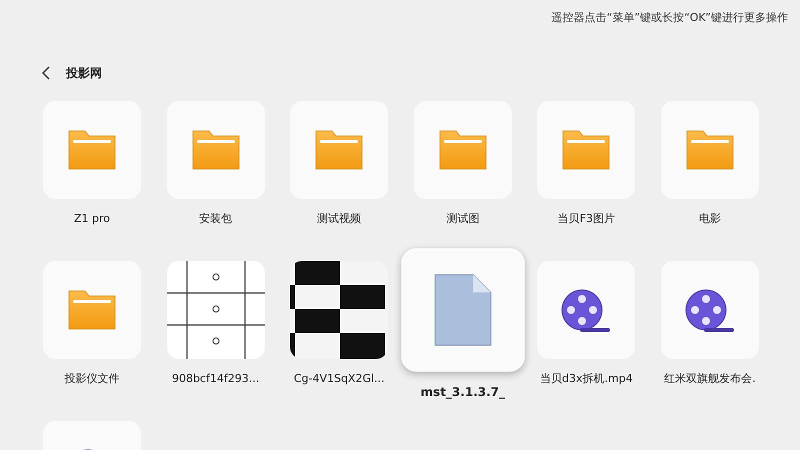 Image resolution: width=800 pixels, height=450 pixels. I want to click on file-name: 当贝F3图片, so click(587, 219).